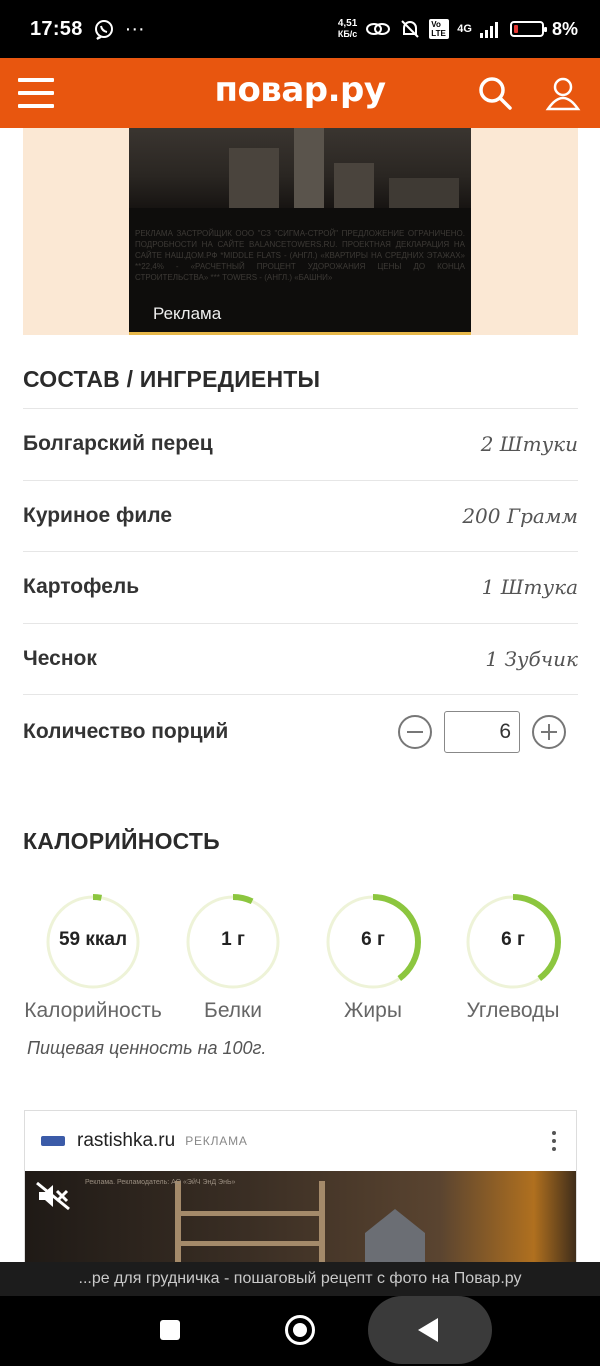  Describe the element at coordinates (36, 93) in the screenshot. I see `menu-icon` at that location.